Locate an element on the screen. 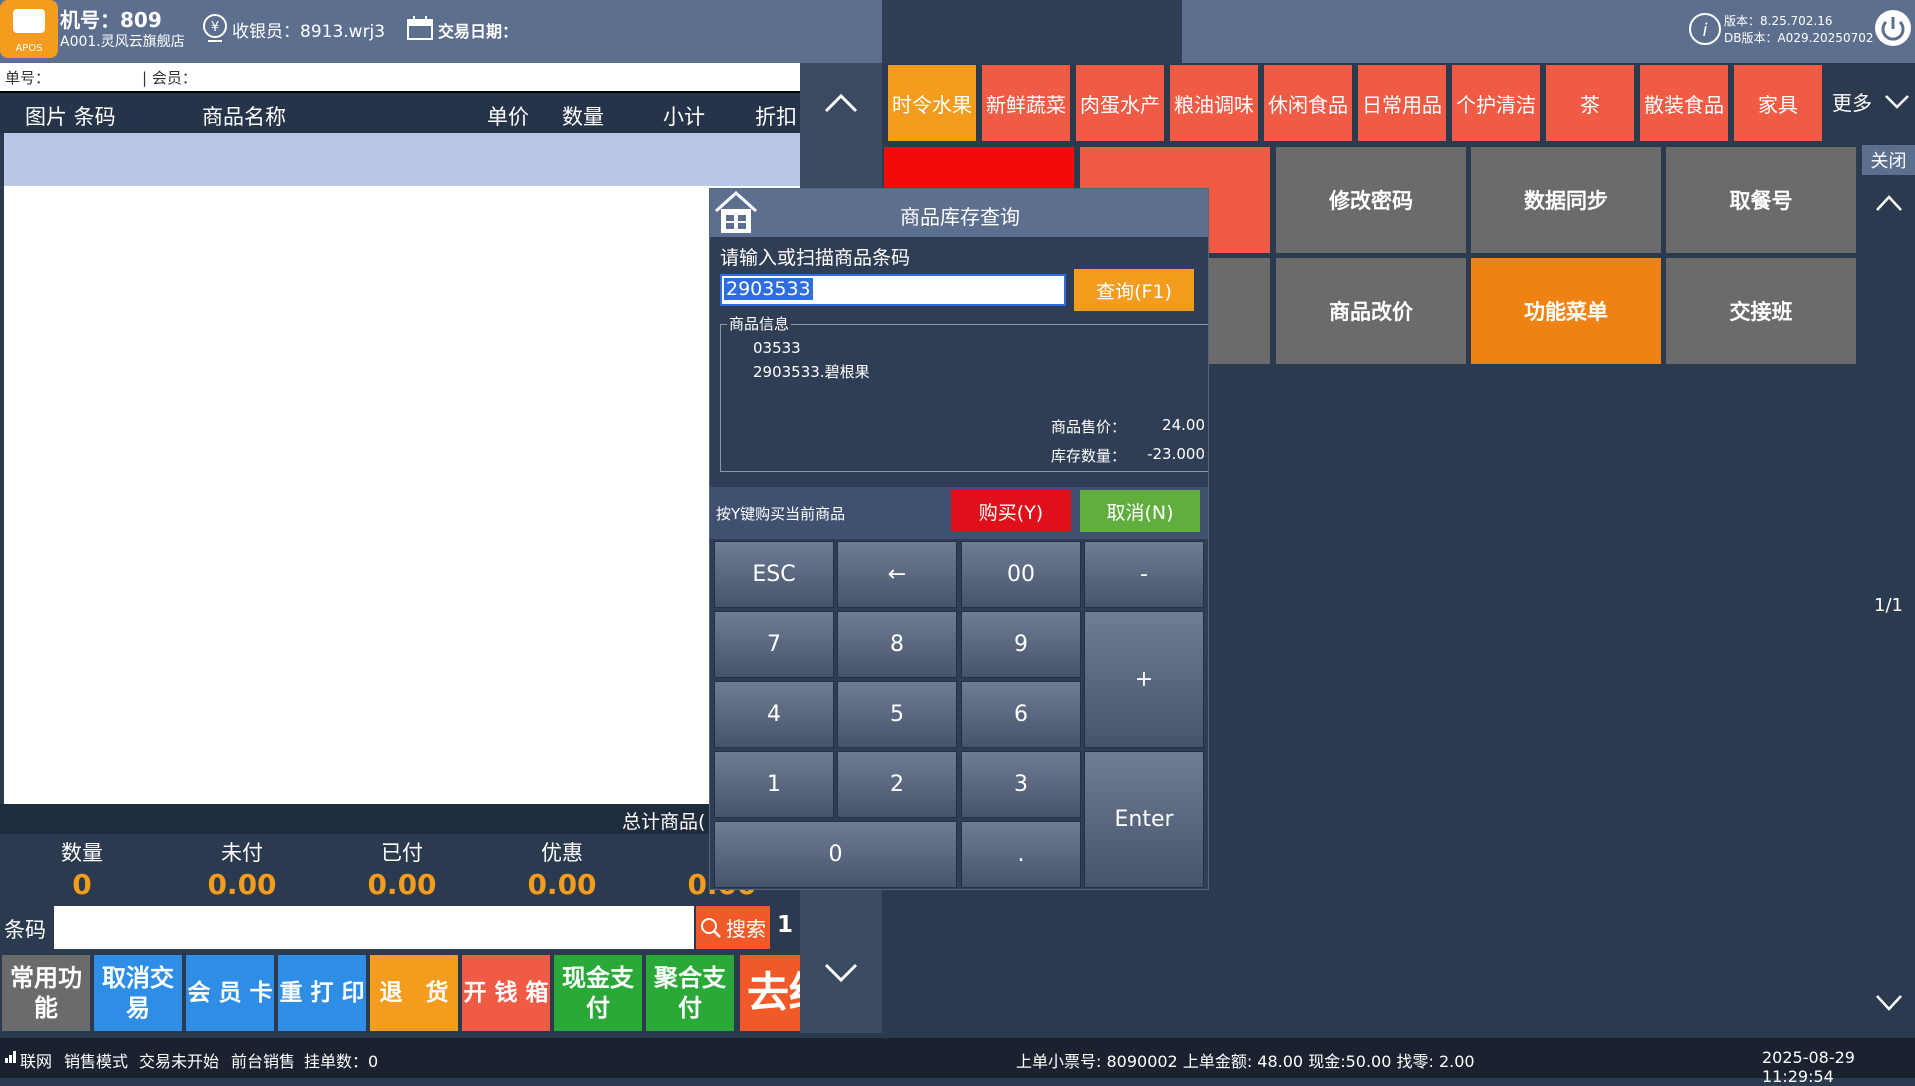  cashier-icon: ¥ is located at coordinates (215, 28).